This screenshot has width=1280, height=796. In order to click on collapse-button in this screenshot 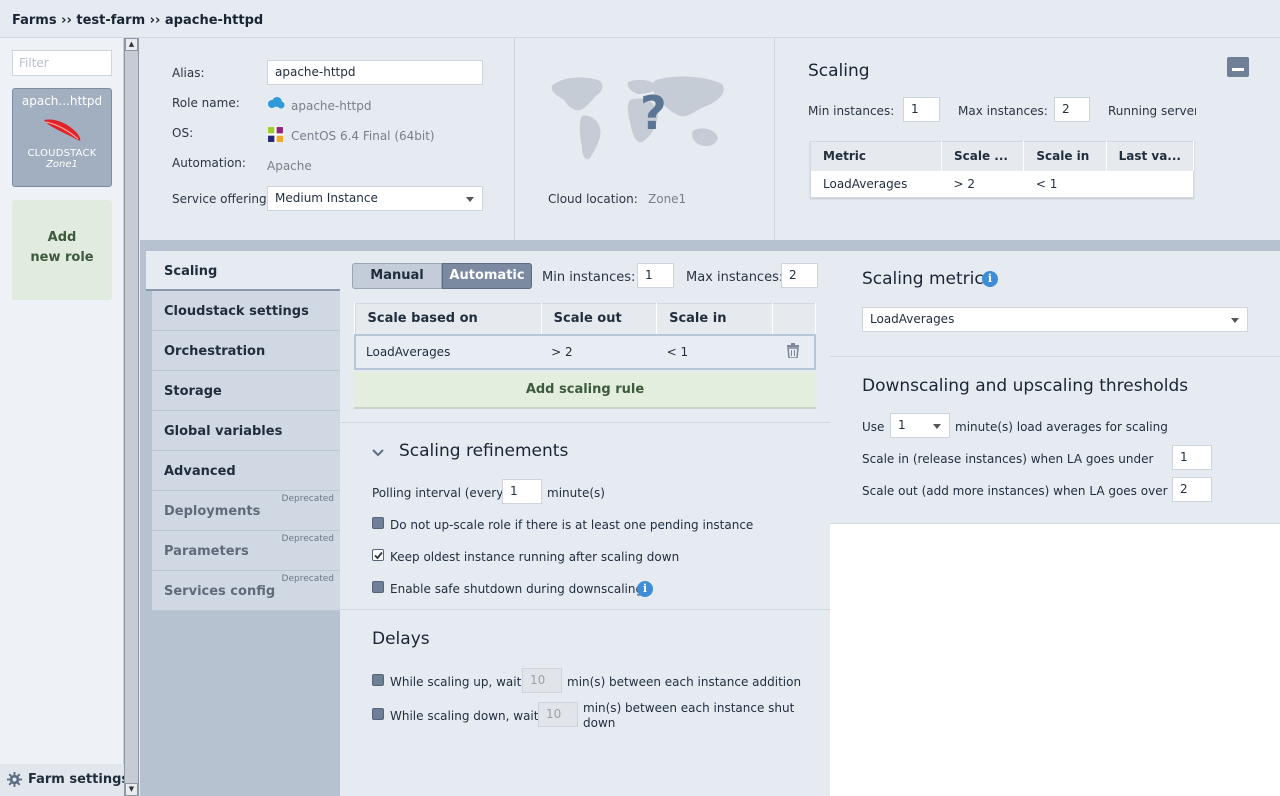, I will do `click(1238, 67)`.